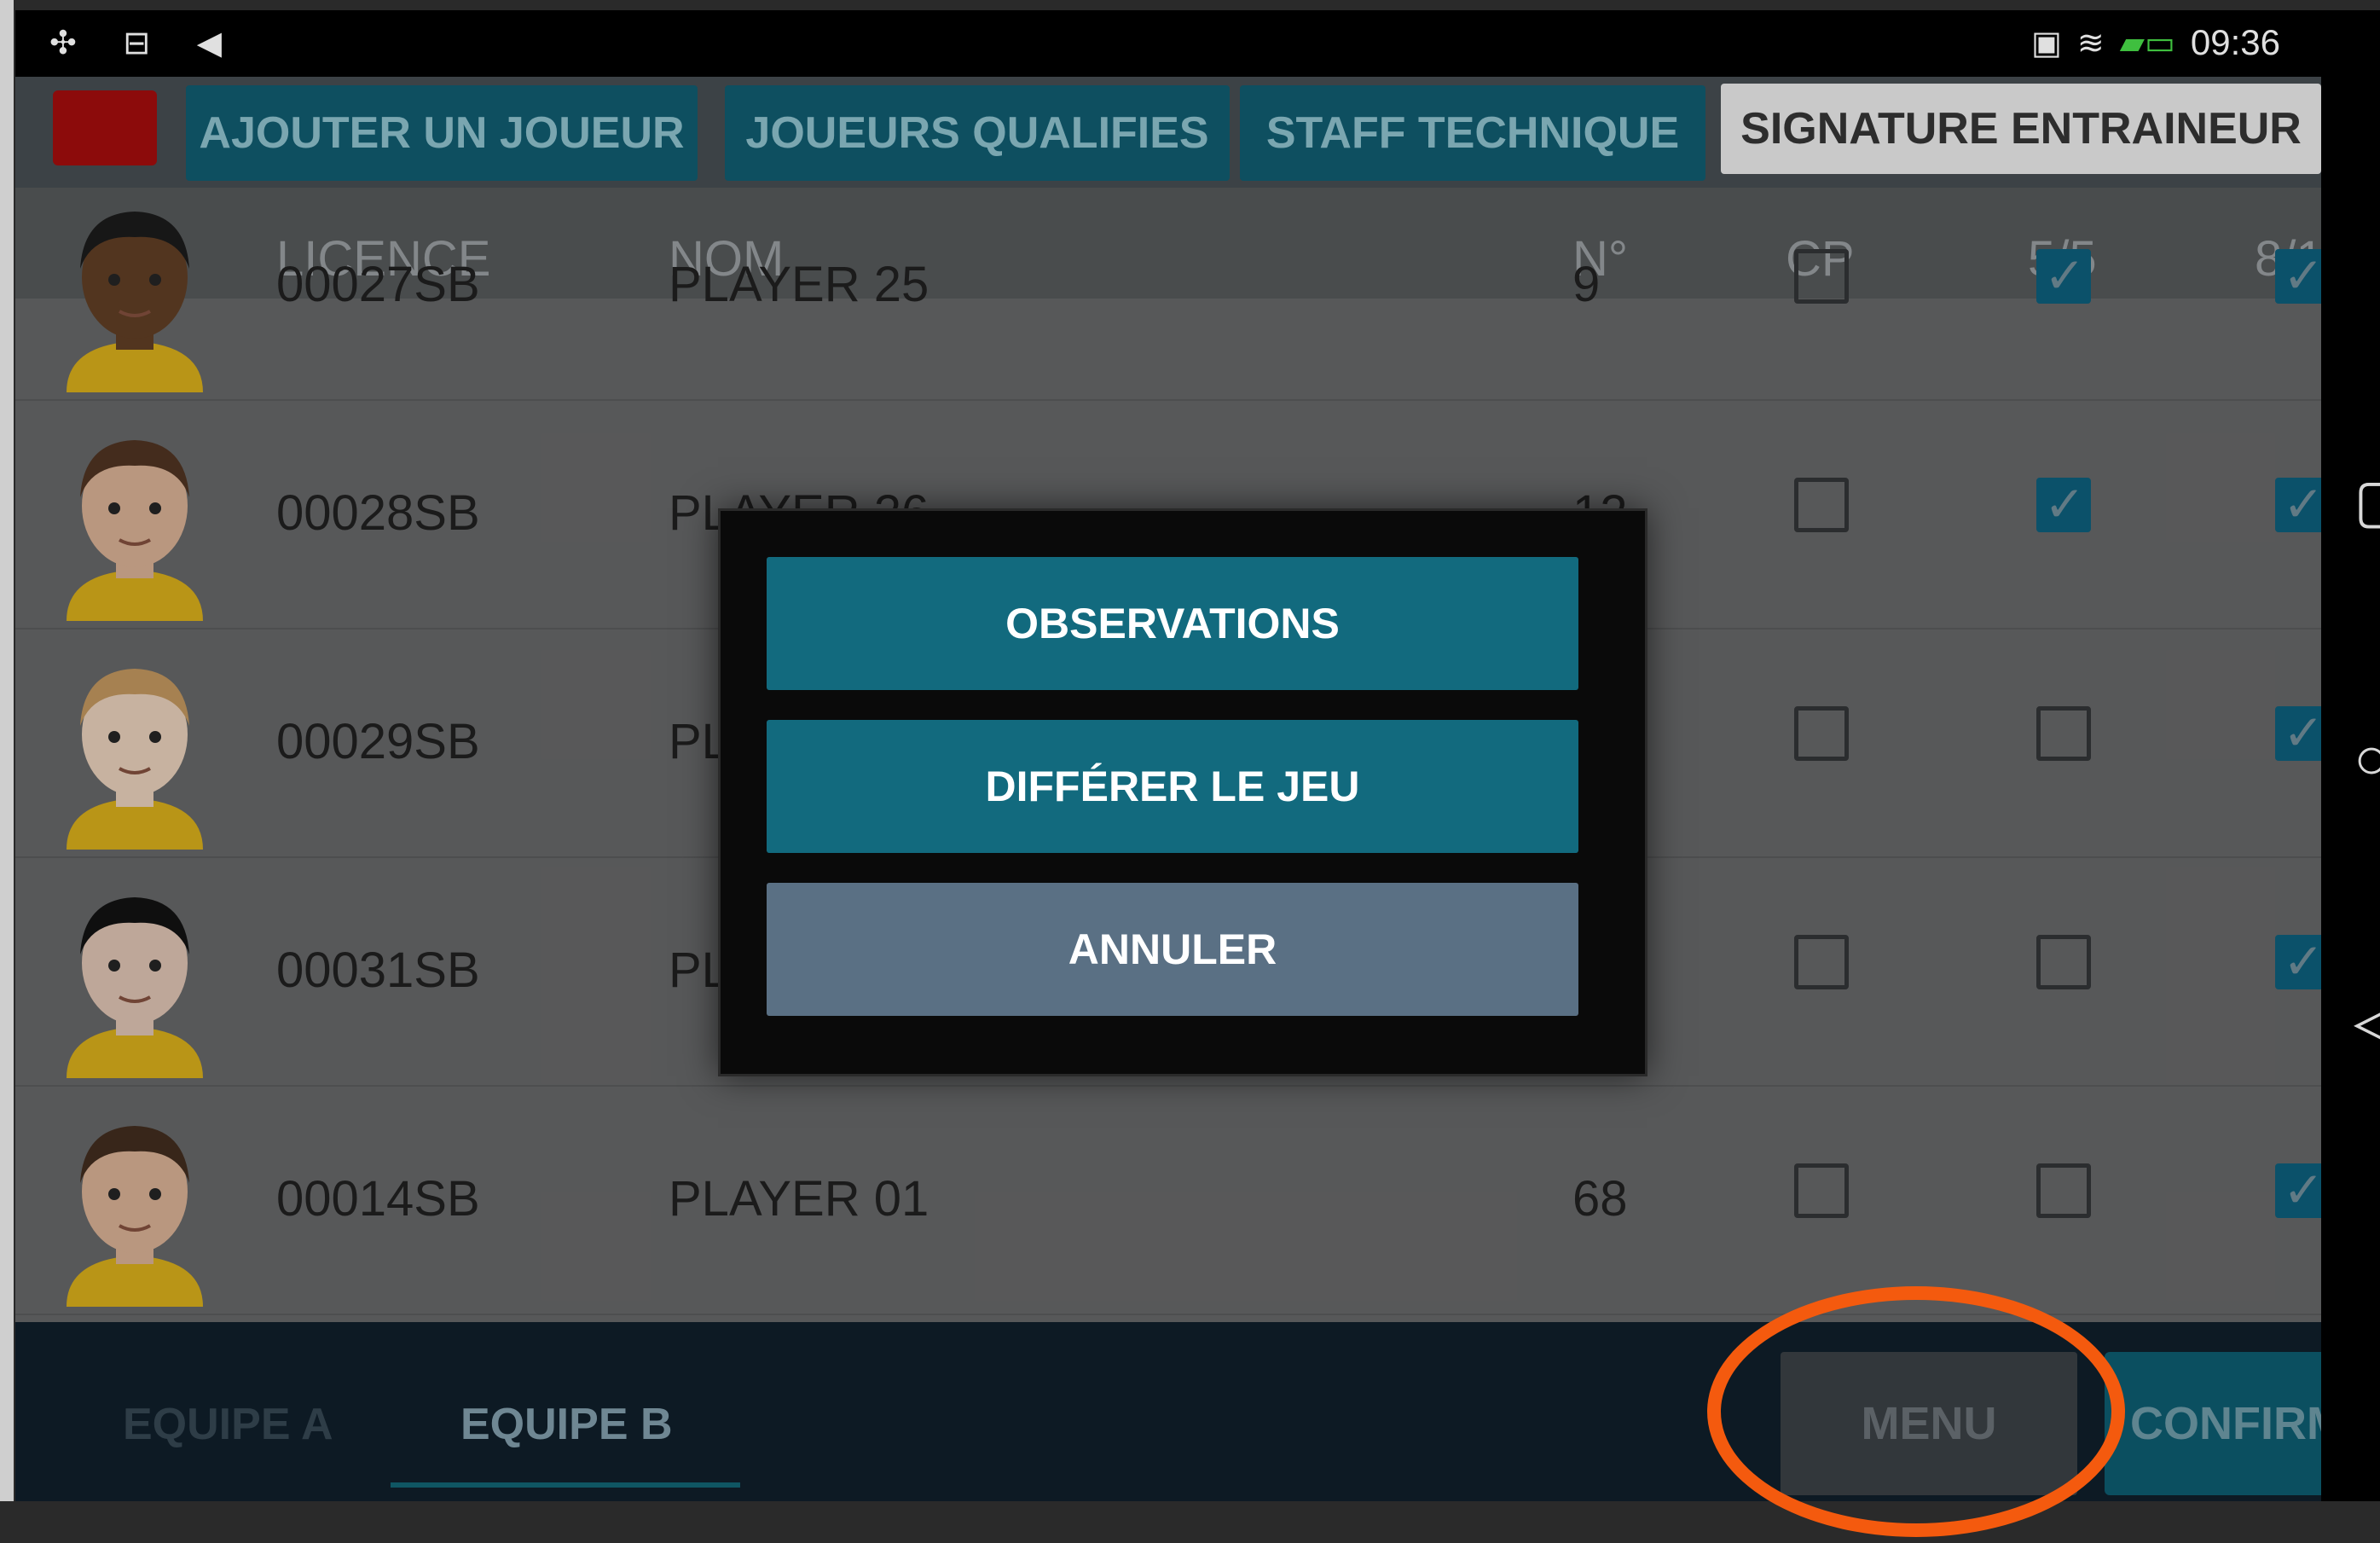  Describe the element at coordinates (2367, 501) in the screenshot. I see `recent-apps-icon: ▢` at that location.